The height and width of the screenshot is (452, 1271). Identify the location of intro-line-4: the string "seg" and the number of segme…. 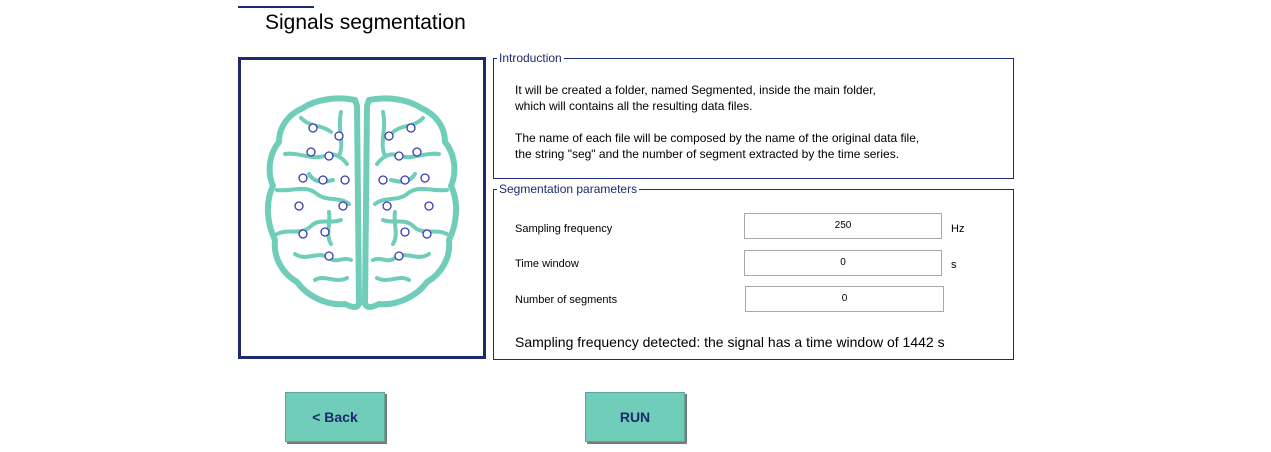
(707, 154).